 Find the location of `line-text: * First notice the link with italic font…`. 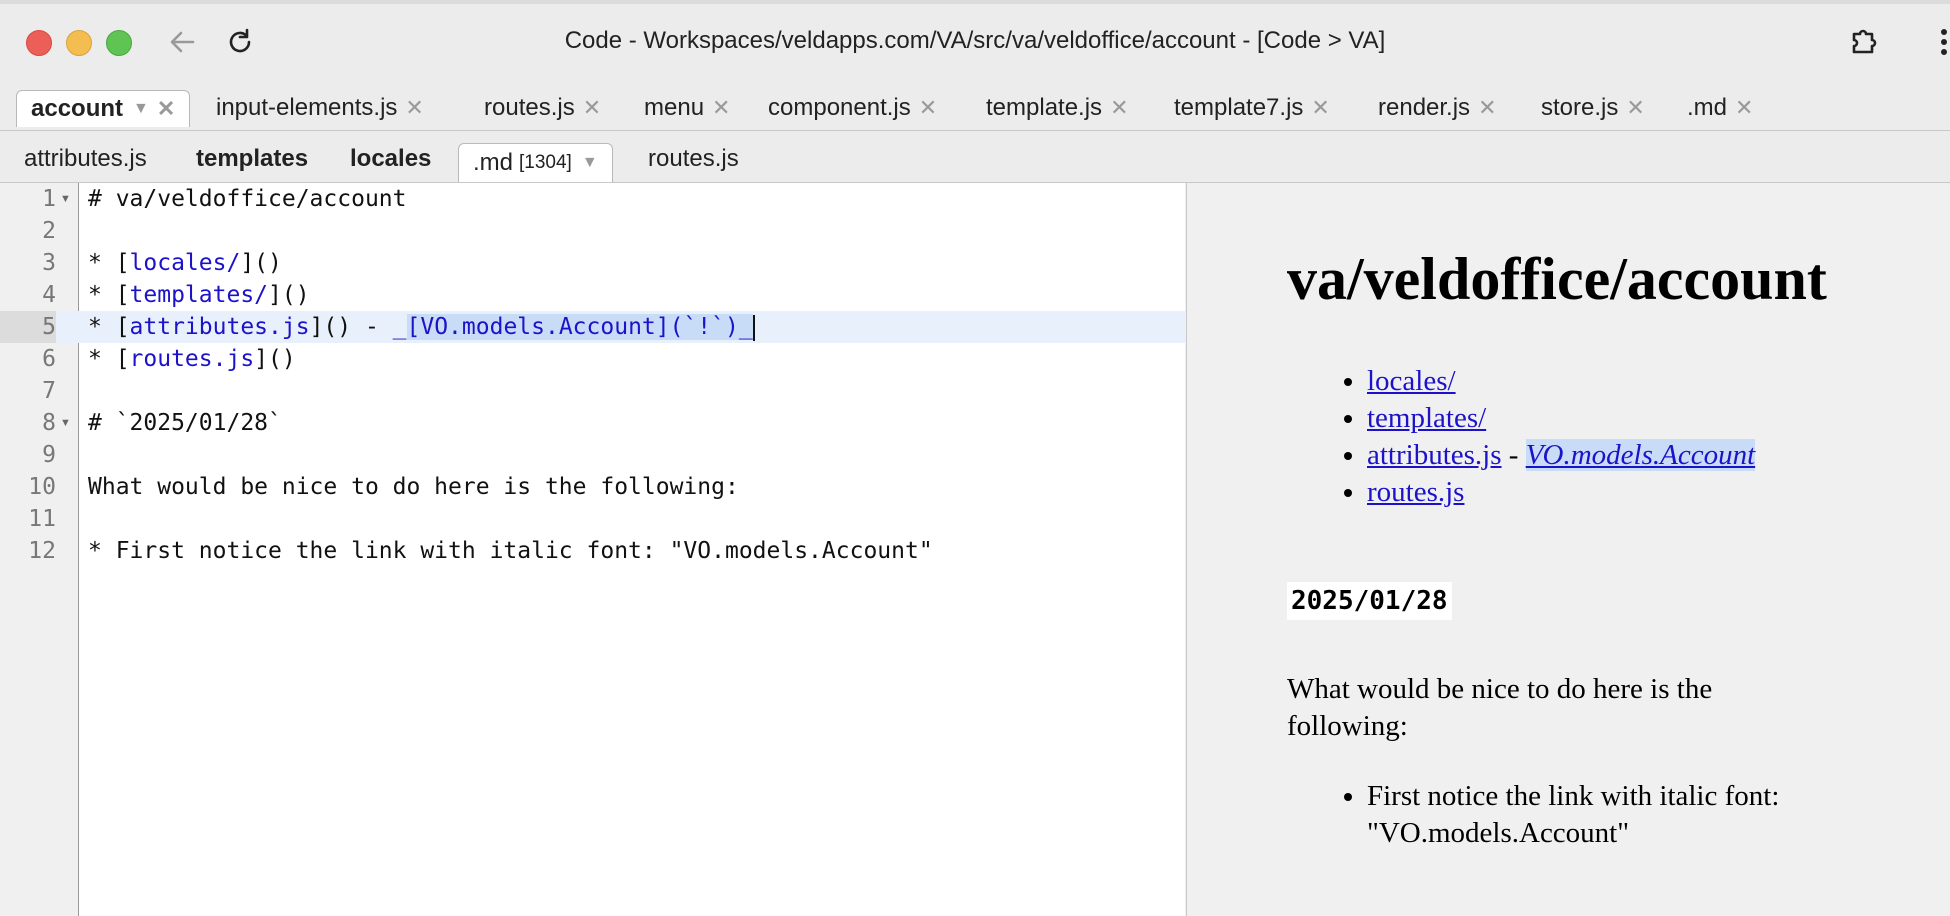

line-text: * First notice the link with italic font… is located at coordinates (510, 551).